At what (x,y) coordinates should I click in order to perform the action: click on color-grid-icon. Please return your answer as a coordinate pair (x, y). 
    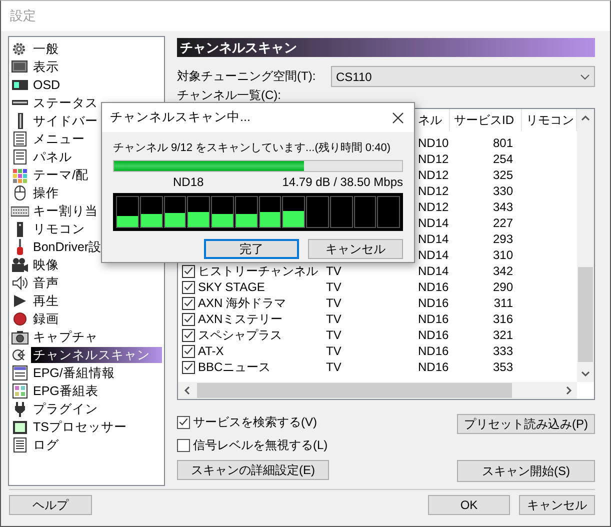
    Looking at the image, I should click on (20, 175).